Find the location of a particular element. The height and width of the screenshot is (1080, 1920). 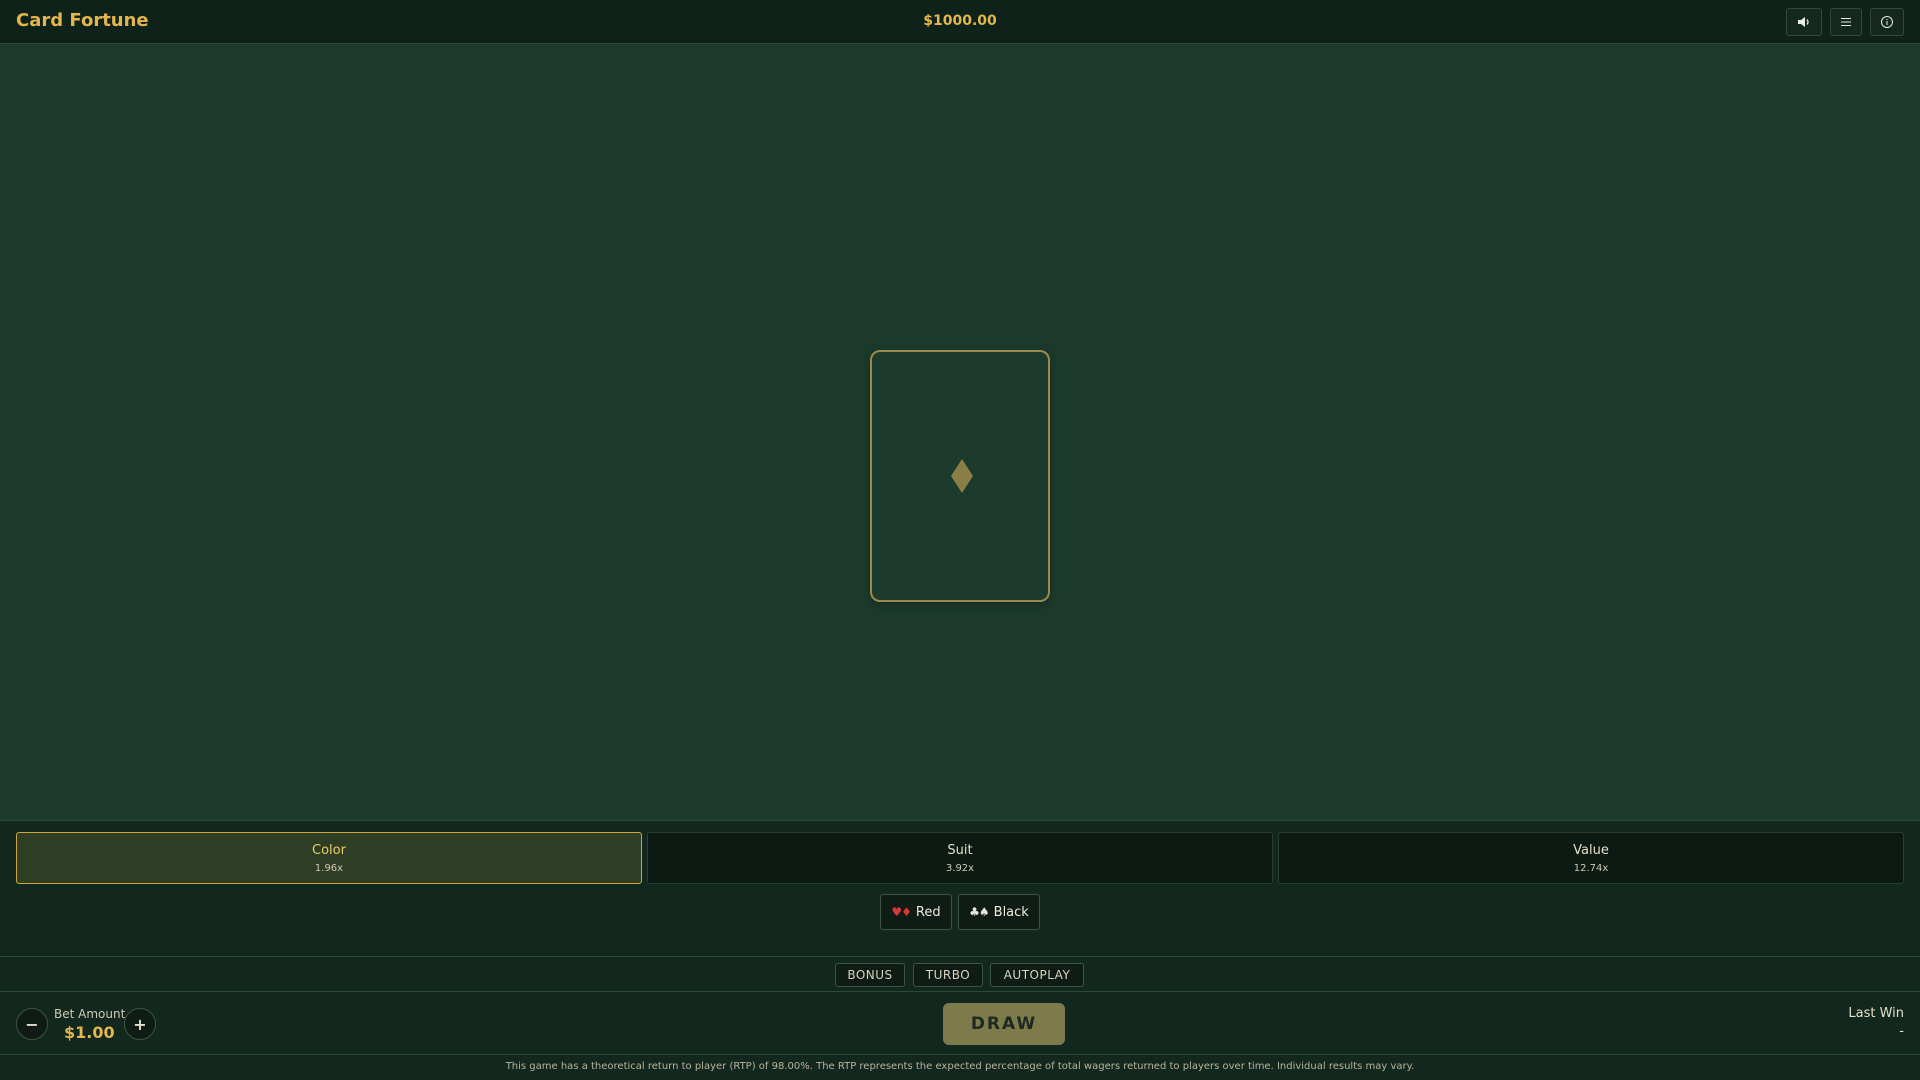

info-icon is located at coordinates (1887, 22).